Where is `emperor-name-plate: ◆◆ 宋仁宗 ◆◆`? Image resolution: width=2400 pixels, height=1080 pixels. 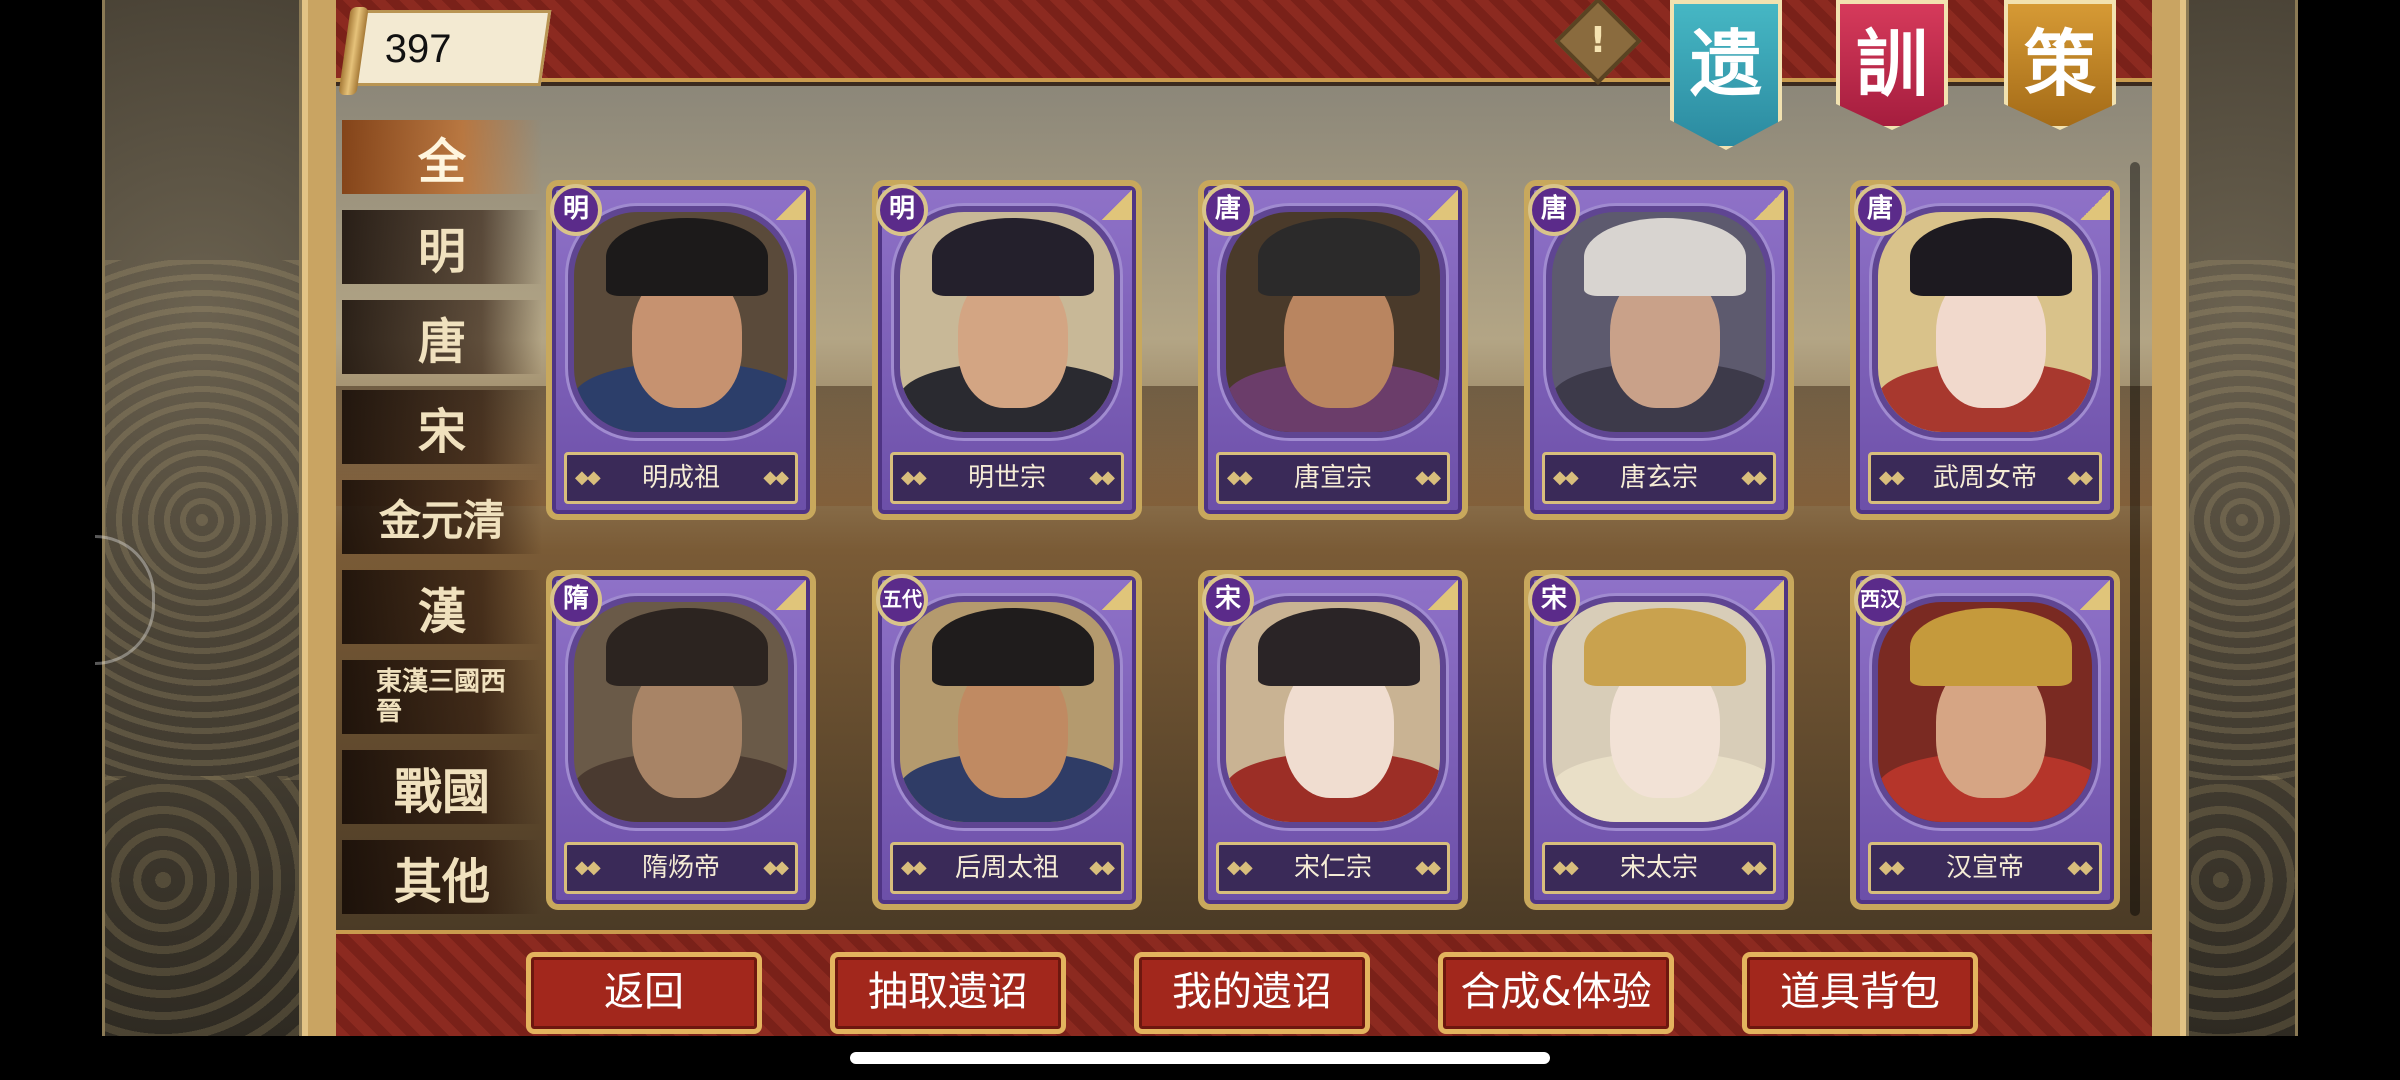 emperor-name-plate: ◆◆ 宋仁宗 ◆◆ is located at coordinates (1333, 868).